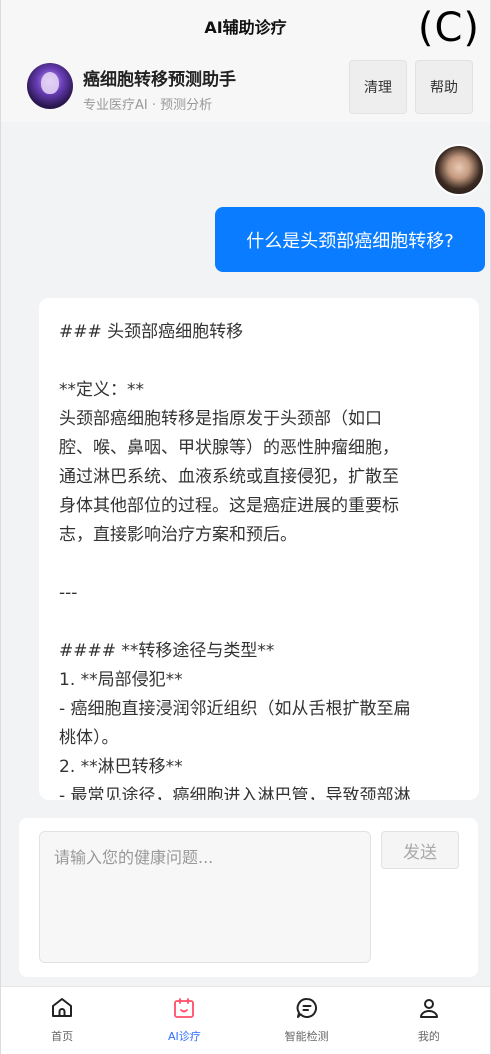 This screenshot has height=1054, width=491. I want to click on assistant-header: 癌细胞转移预测助手 专业医疗AI · 预测分析 清理 帮助, so click(245, 87).